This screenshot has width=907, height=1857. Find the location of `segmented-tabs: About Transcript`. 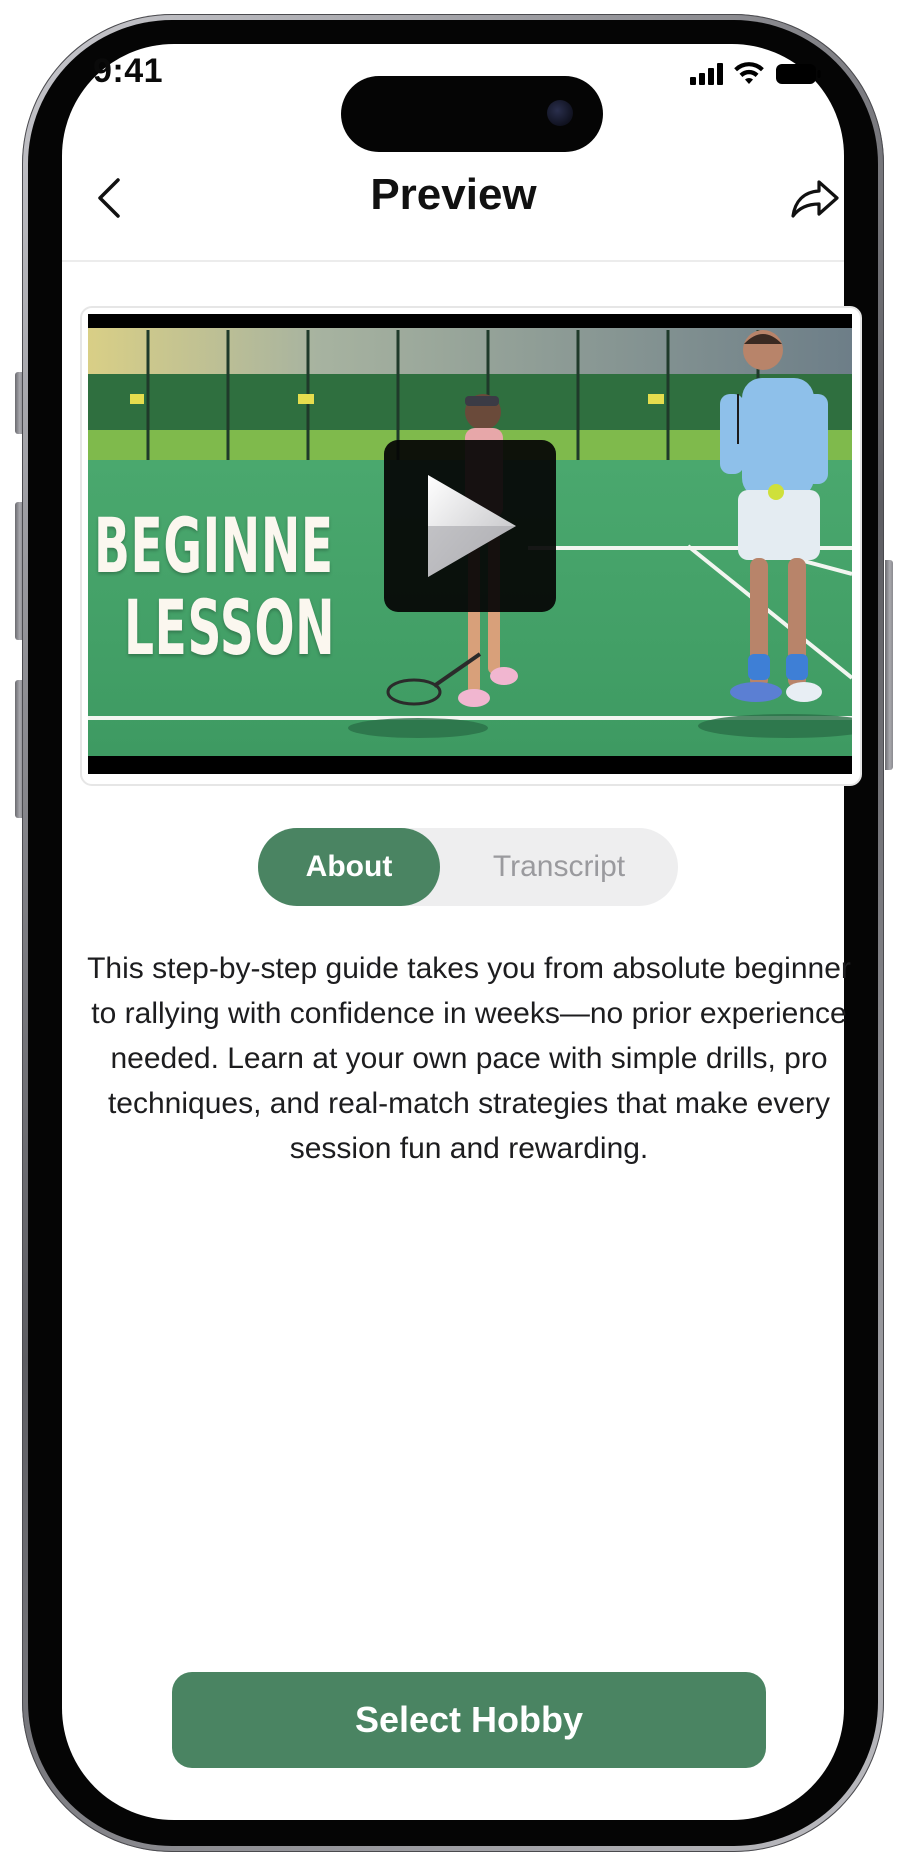

segmented-tabs: About Transcript is located at coordinates (468, 867).